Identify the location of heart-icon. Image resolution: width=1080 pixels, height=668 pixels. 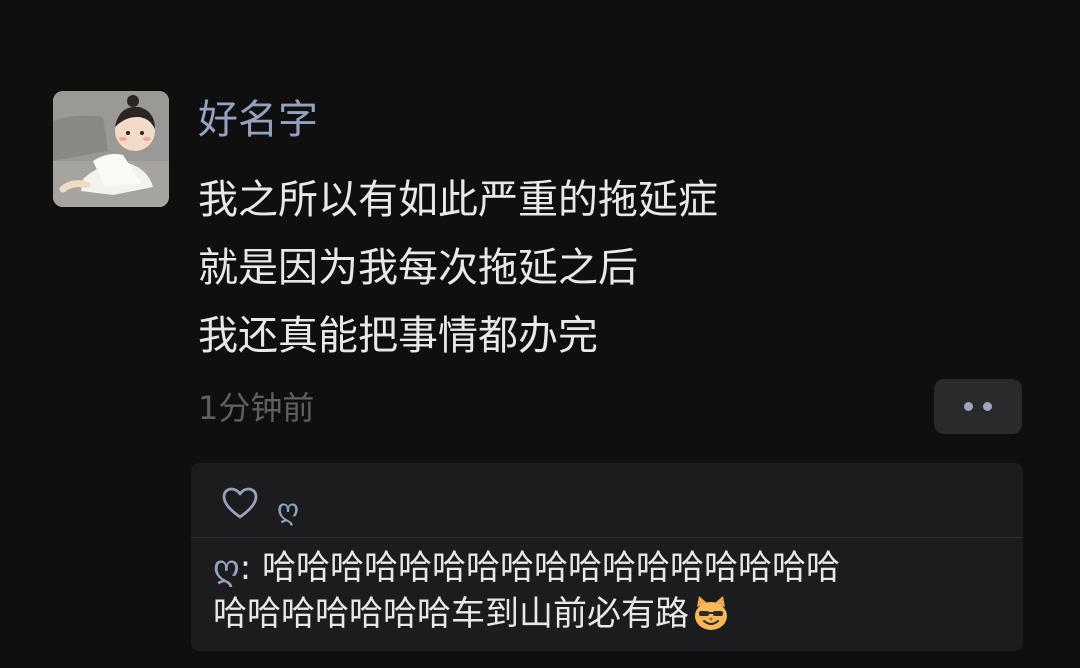
(240, 503).